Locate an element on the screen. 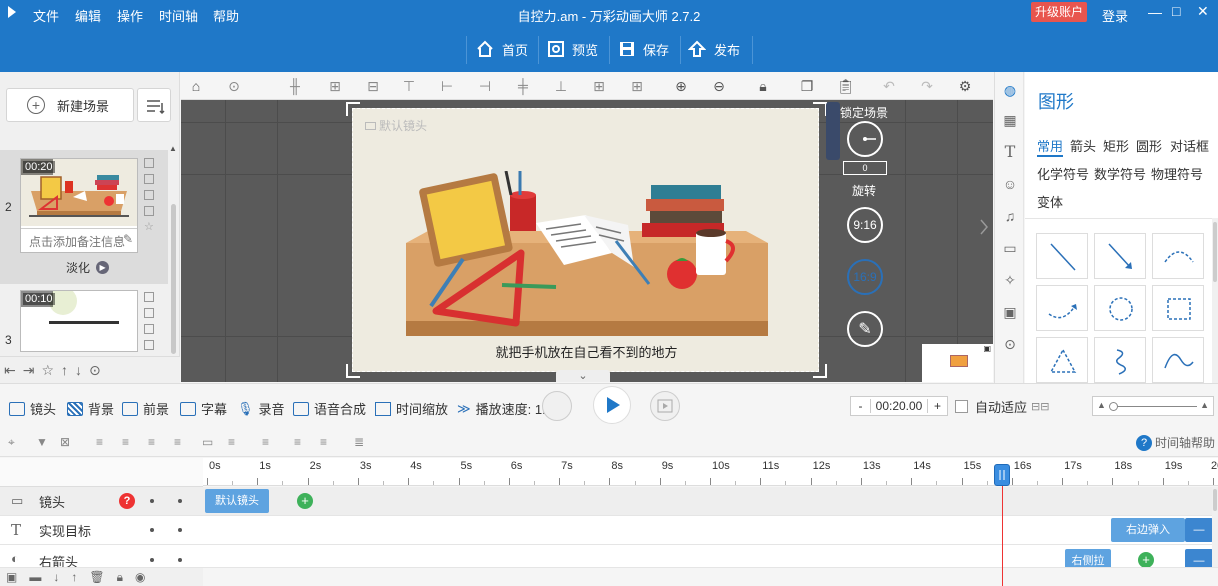 This screenshot has height=586, width=1218. locate-icon: ⌖ is located at coordinates (14, 442).